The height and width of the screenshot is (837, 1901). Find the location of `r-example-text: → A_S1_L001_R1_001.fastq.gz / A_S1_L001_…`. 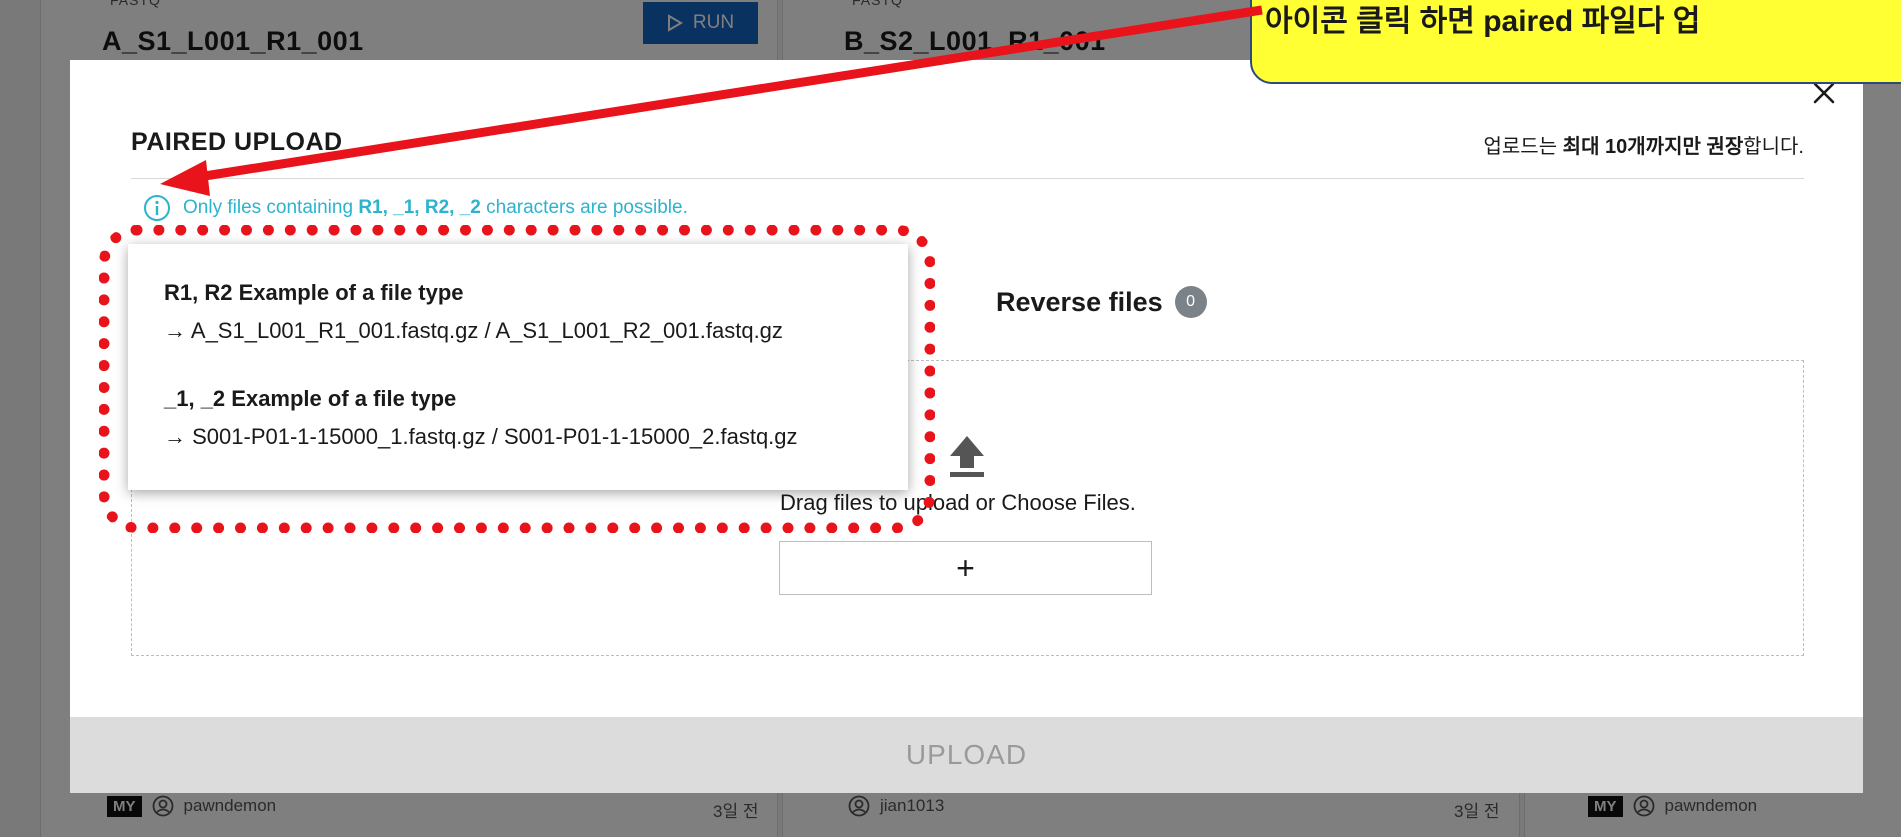

r-example-text: → A_S1_L001_R1_001.fastq.gz / A_S1_L001_… is located at coordinates (473, 330).